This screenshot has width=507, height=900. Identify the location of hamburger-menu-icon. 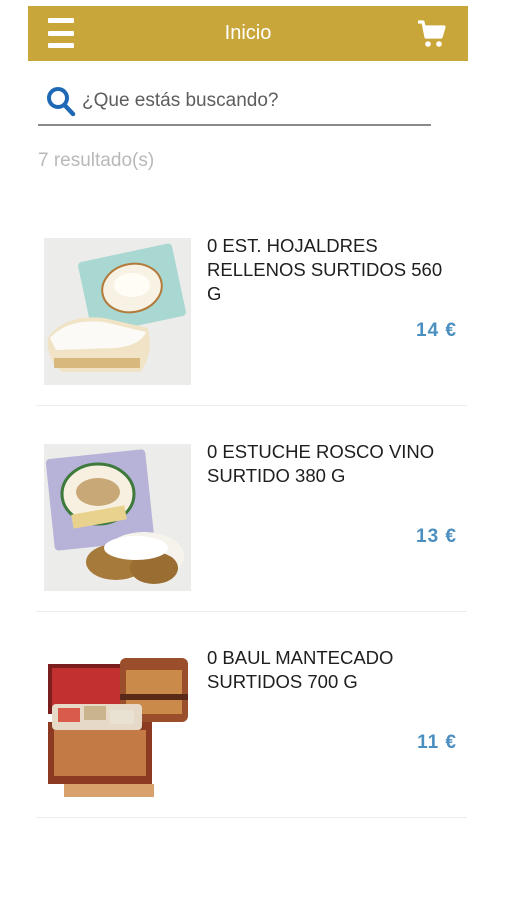
(61, 33).